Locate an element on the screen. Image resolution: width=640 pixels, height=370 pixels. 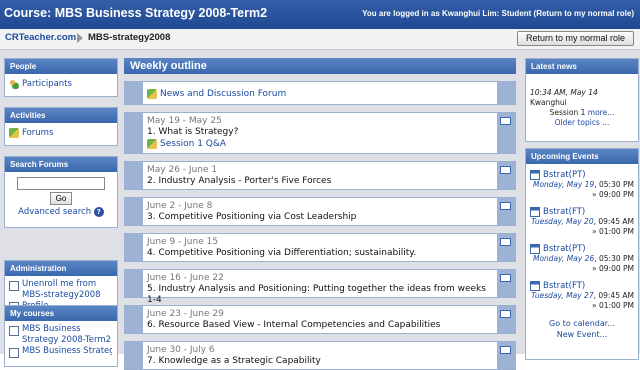
course-link: MBS Business Strategy is located at coordinates (61, 352).